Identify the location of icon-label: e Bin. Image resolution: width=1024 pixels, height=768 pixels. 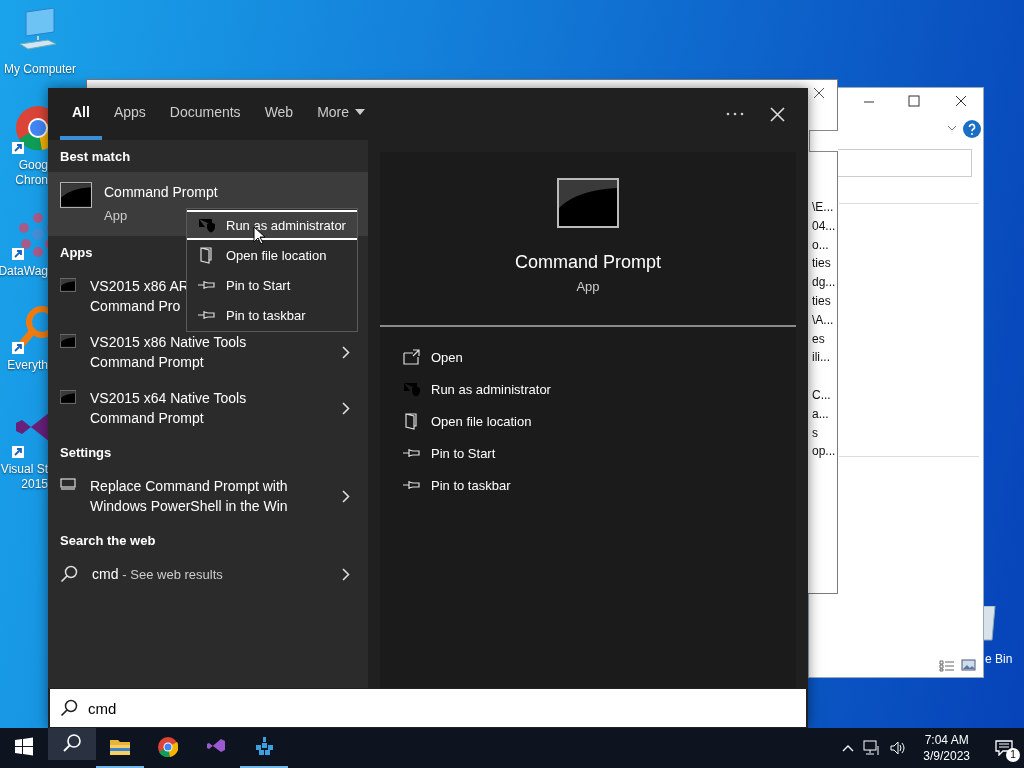
(999, 659).